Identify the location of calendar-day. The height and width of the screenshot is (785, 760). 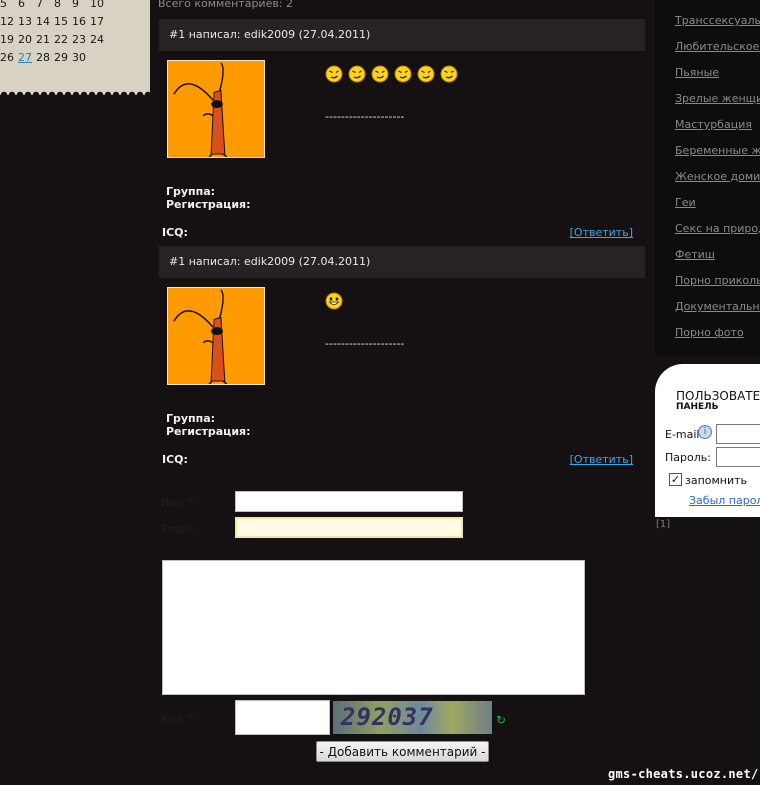
(99, 57).